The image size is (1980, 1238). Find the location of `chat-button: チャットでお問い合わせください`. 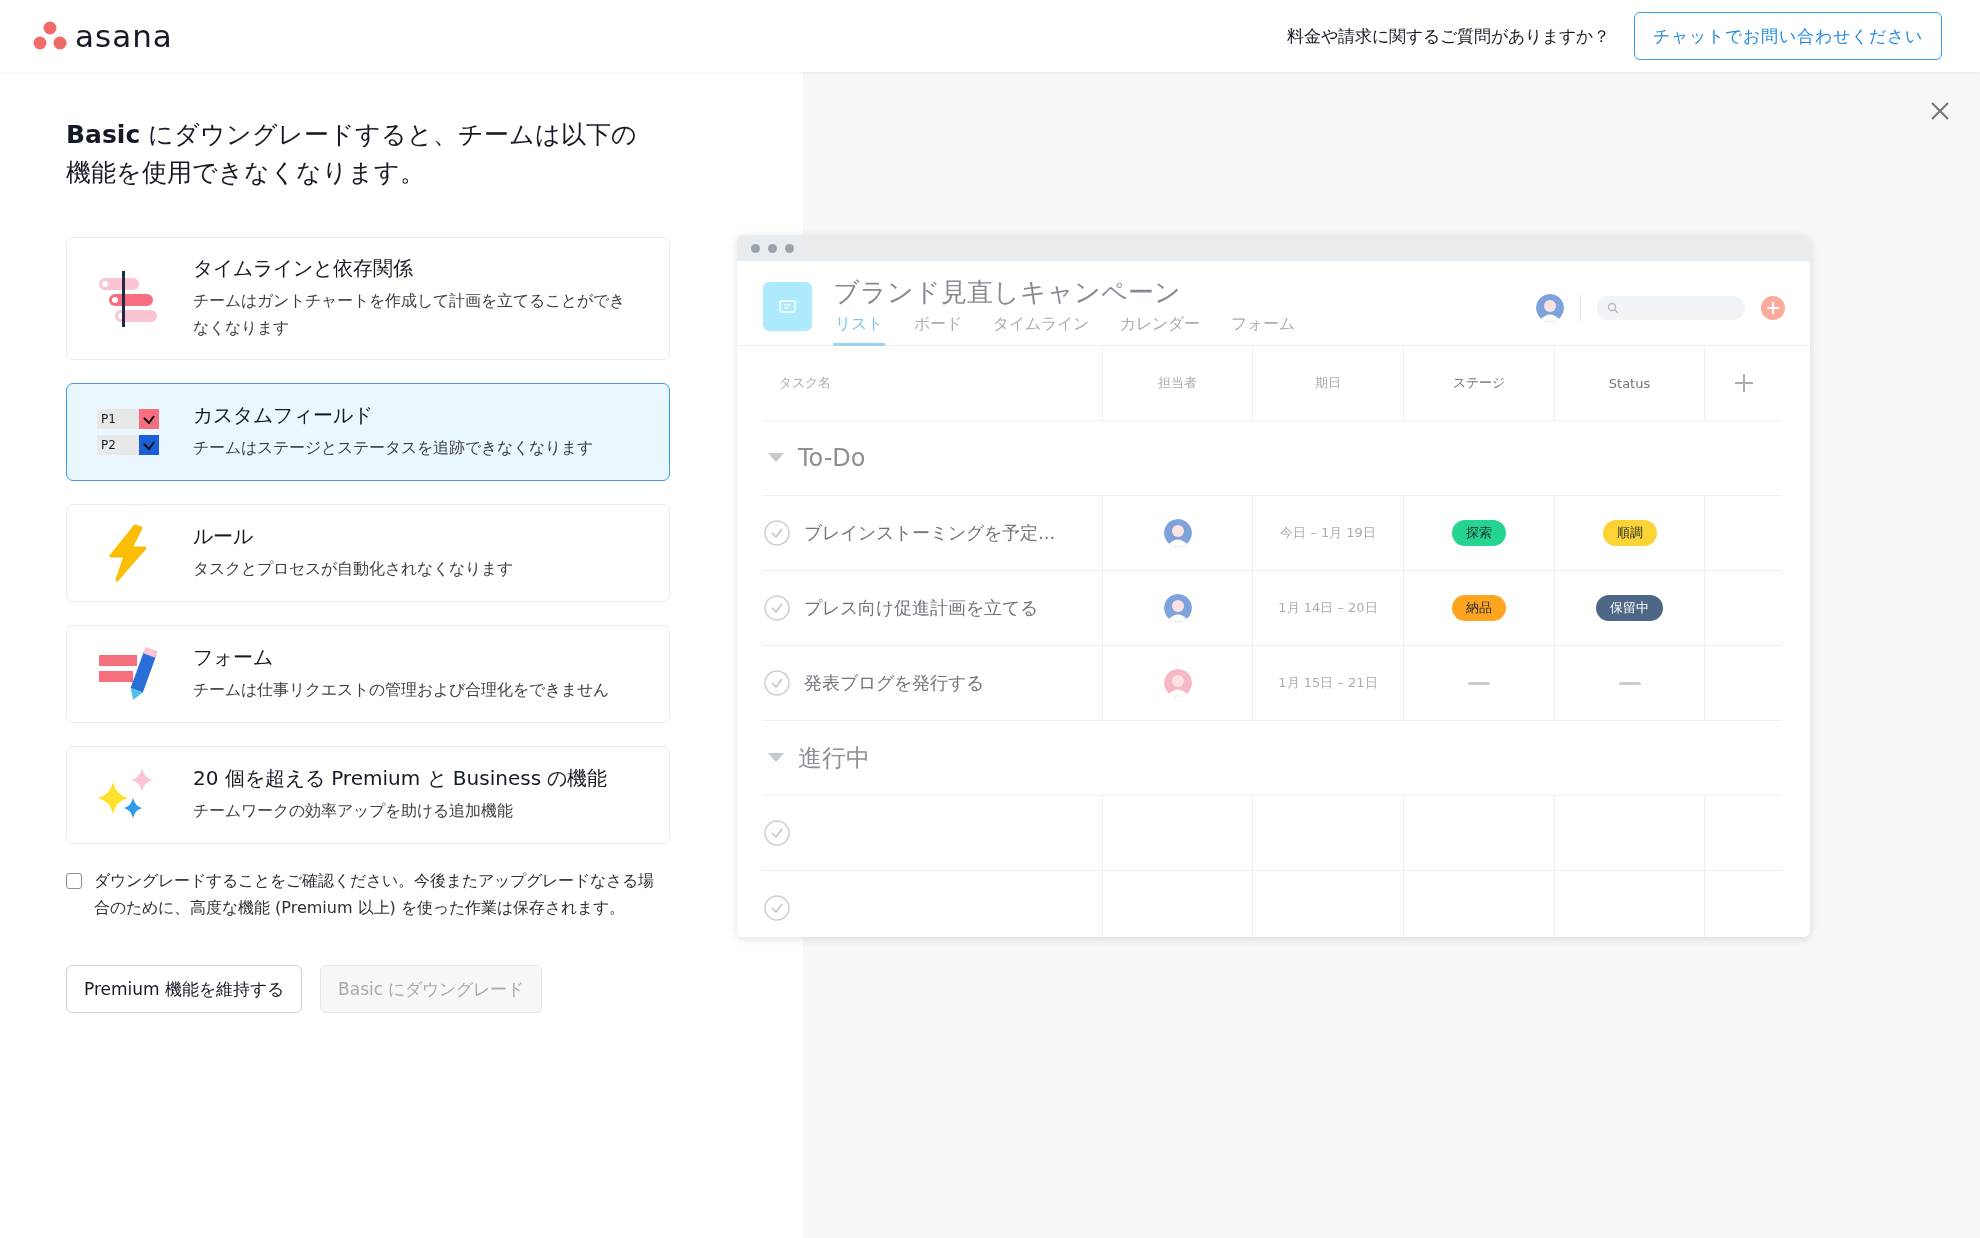

chat-button: チャットでお問い合わせください is located at coordinates (1788, 36).